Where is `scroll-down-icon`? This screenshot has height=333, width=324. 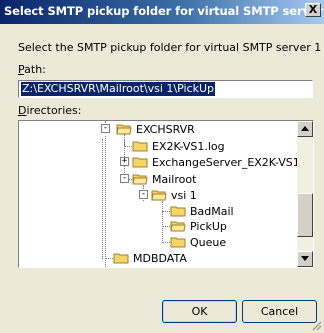 scroll-down-icon is located at coordinates (305, 258).